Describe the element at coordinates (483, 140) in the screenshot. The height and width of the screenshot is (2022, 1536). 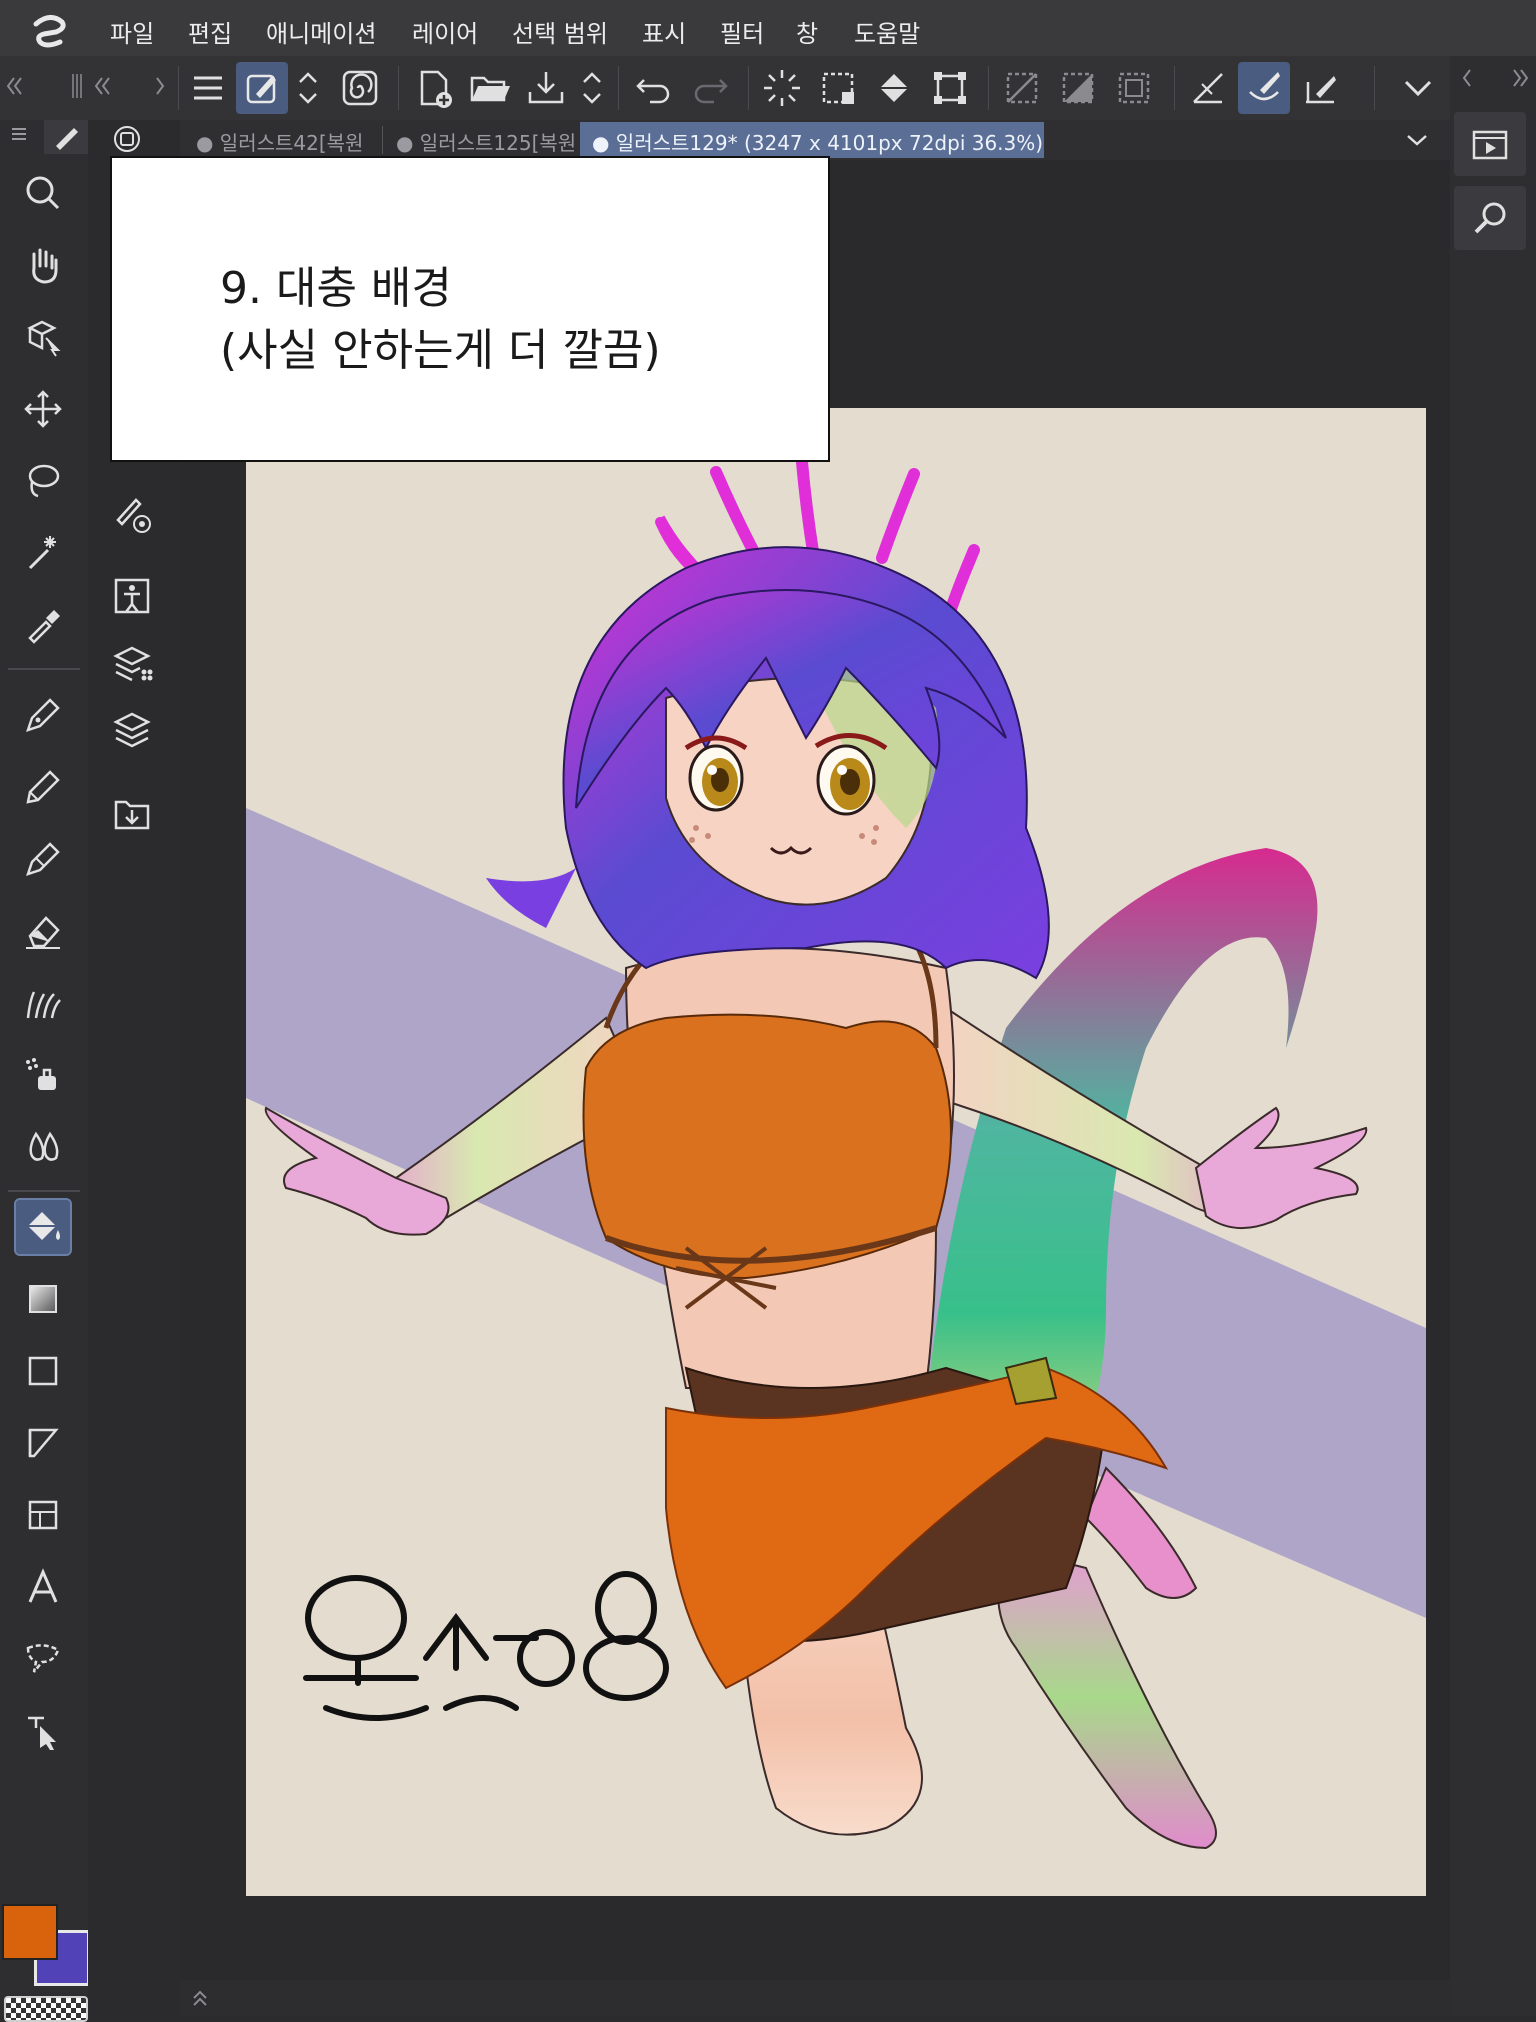
I see `document-tab: ● 일러스트125[복원` at that location.